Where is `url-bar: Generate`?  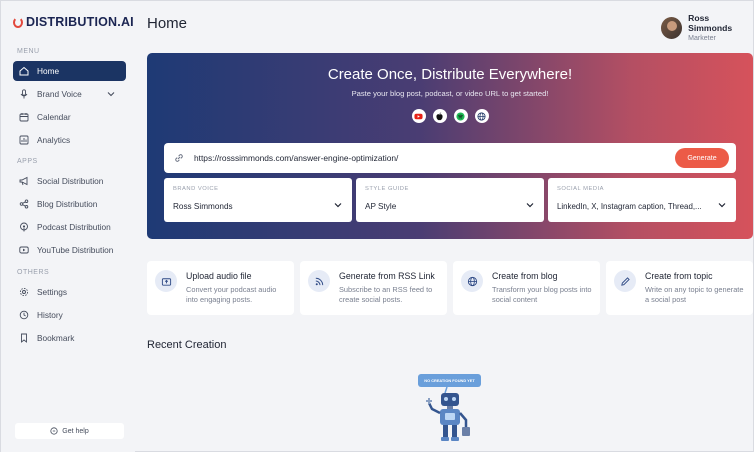 url-bar: Generate is located at coordinates (450, 158).